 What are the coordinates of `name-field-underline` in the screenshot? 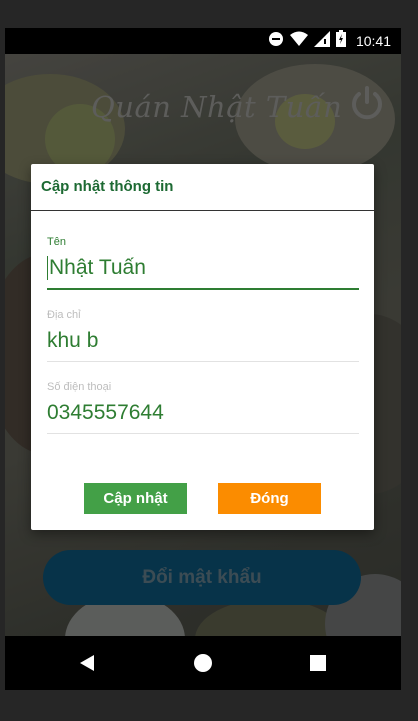 It's located at (203, 289).